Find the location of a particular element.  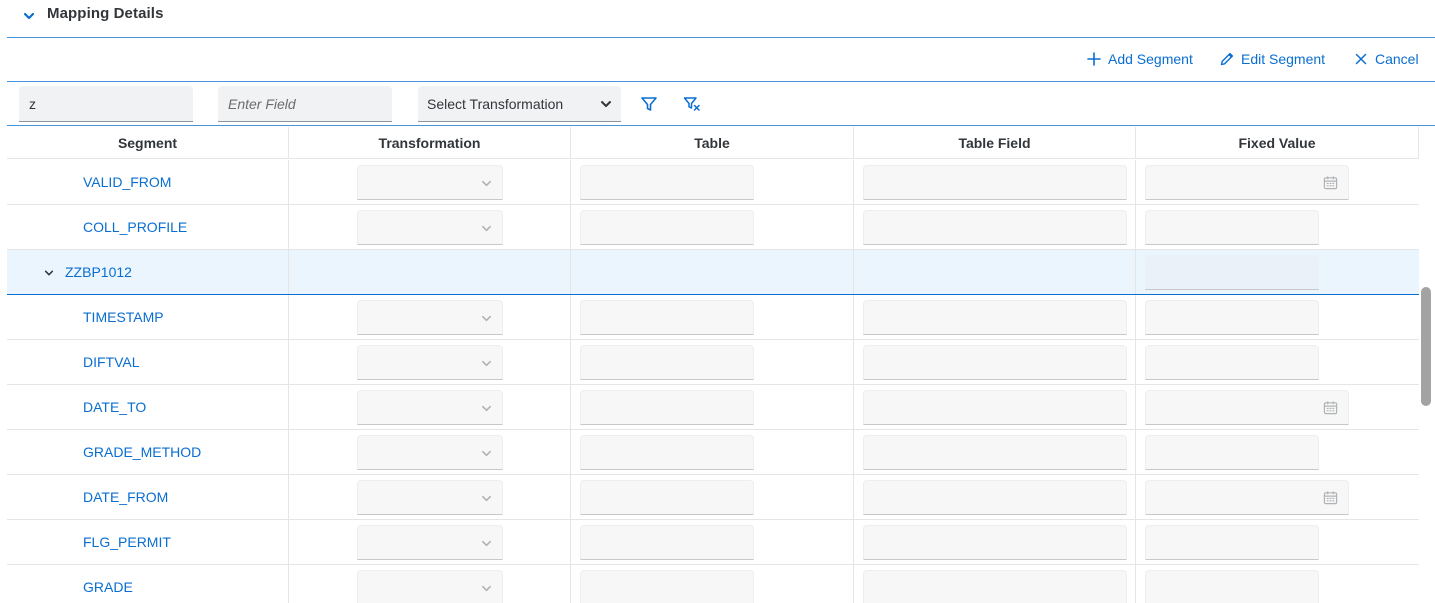

segment-field-label: GRADE is located at coordinates (108, 587).